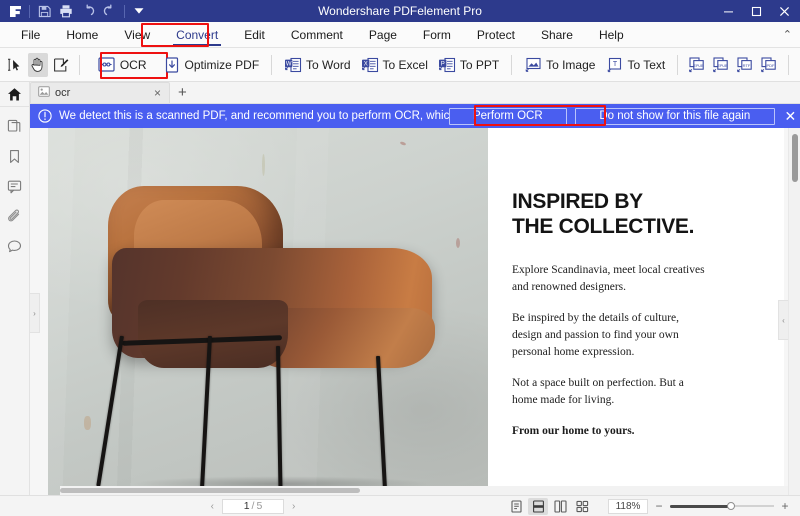  I want to click on menu-item-help: Help, so click(611, 35).